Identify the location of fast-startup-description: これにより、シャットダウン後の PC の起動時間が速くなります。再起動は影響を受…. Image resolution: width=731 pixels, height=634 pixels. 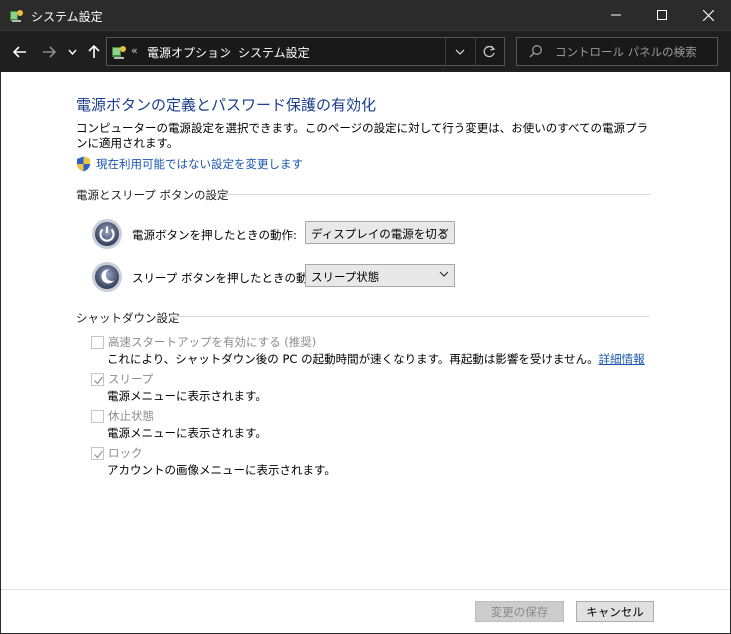
(376, 359).